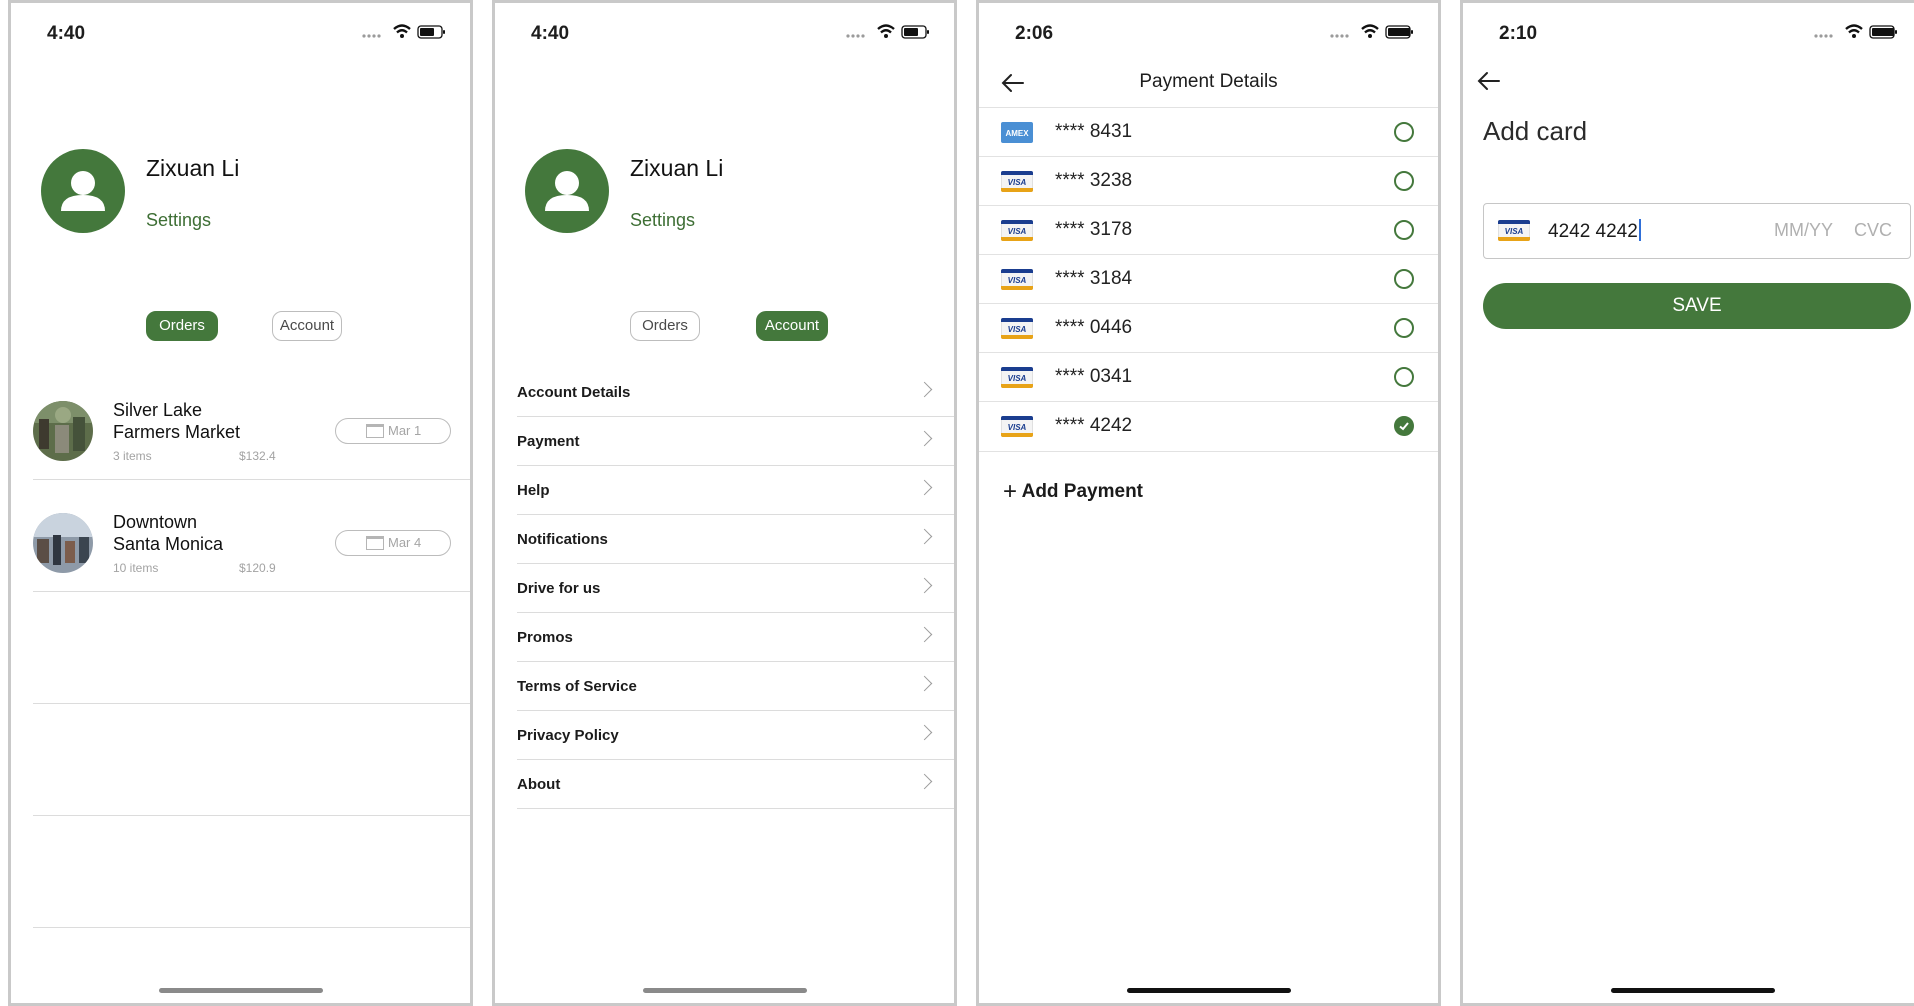 The height and width of the screenshot is (1006, 1914). I want to click on order-total: $132.4, so click(257, 456).